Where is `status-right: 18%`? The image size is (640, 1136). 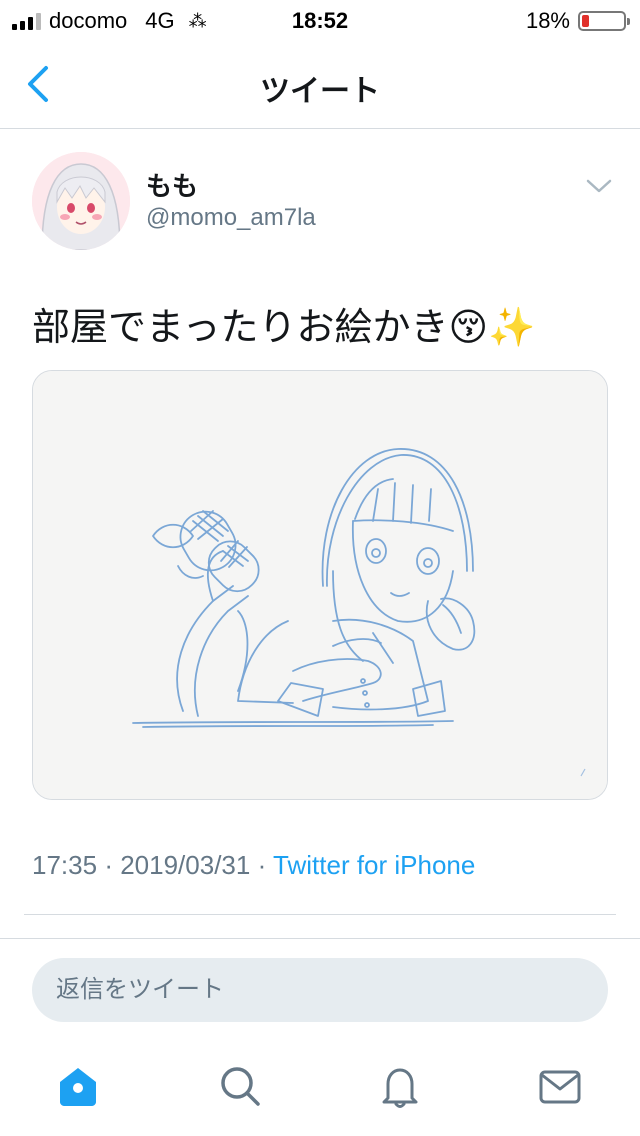
status-right: 18% is located at coordinates (577, 21).